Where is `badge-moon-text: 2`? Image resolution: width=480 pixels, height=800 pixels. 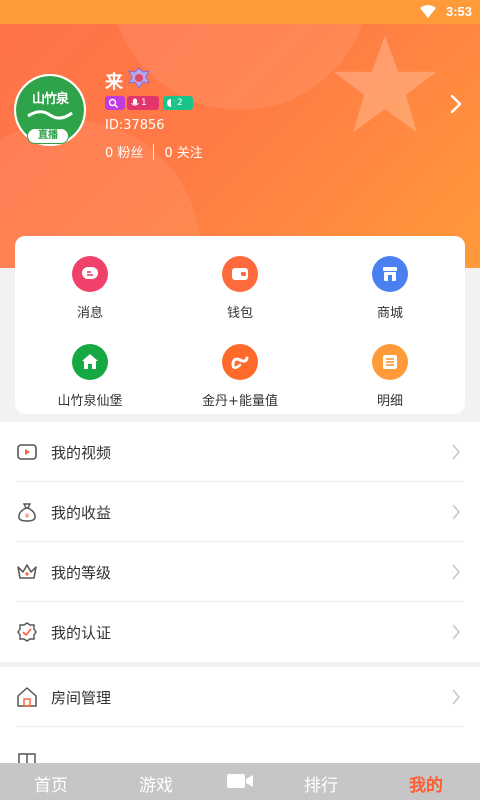
badge-moon-text: 2 is located at coordinates (180, 103).